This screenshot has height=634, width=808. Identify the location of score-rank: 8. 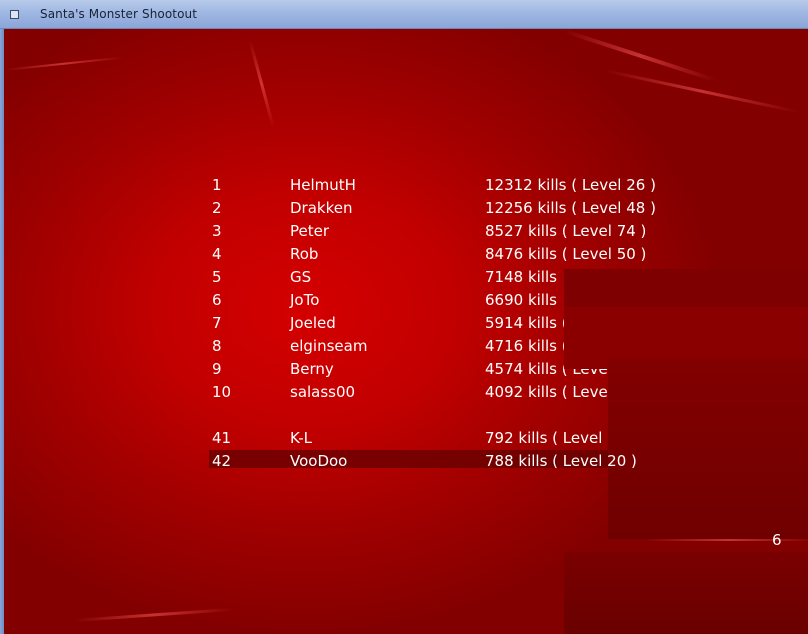
(217, 346).